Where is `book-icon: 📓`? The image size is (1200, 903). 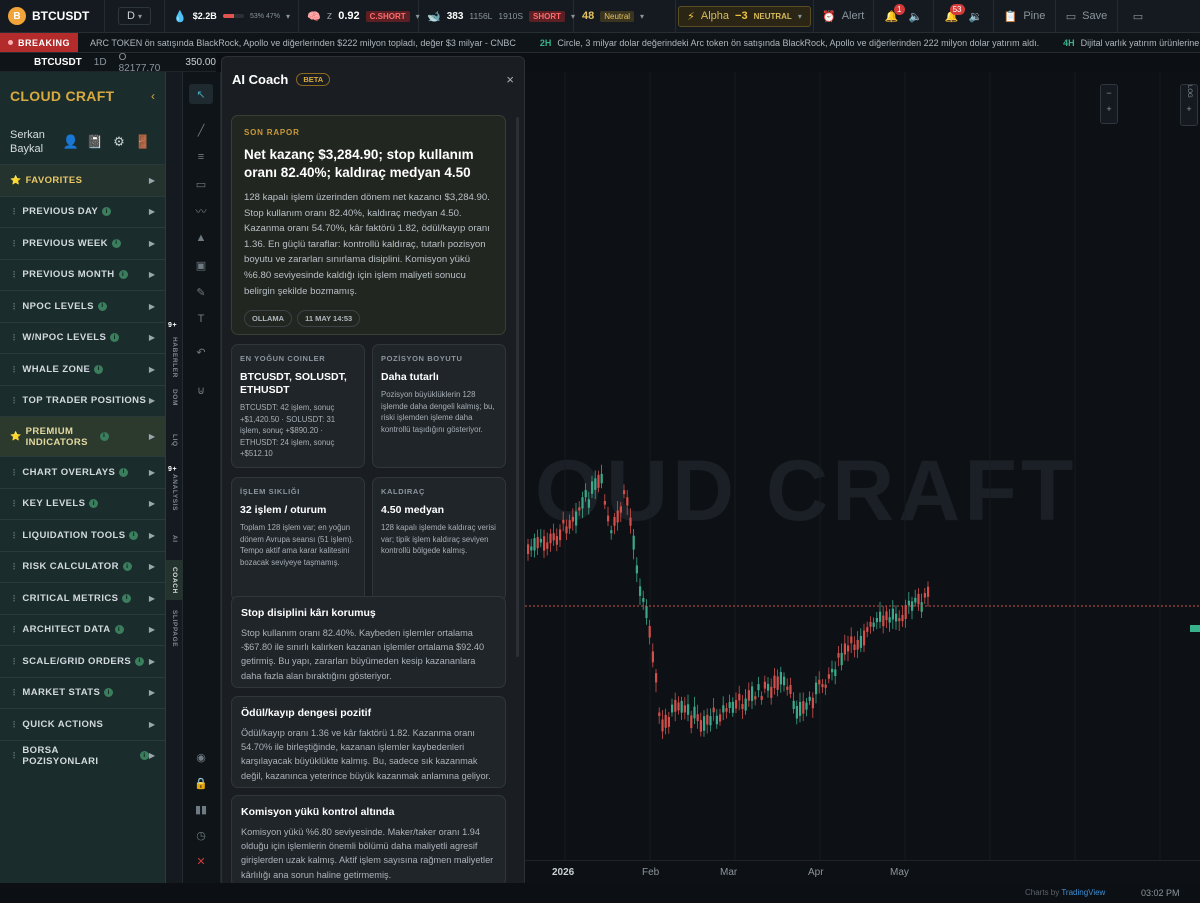 book-icon: 📓 is located at coordinates (95, 142).